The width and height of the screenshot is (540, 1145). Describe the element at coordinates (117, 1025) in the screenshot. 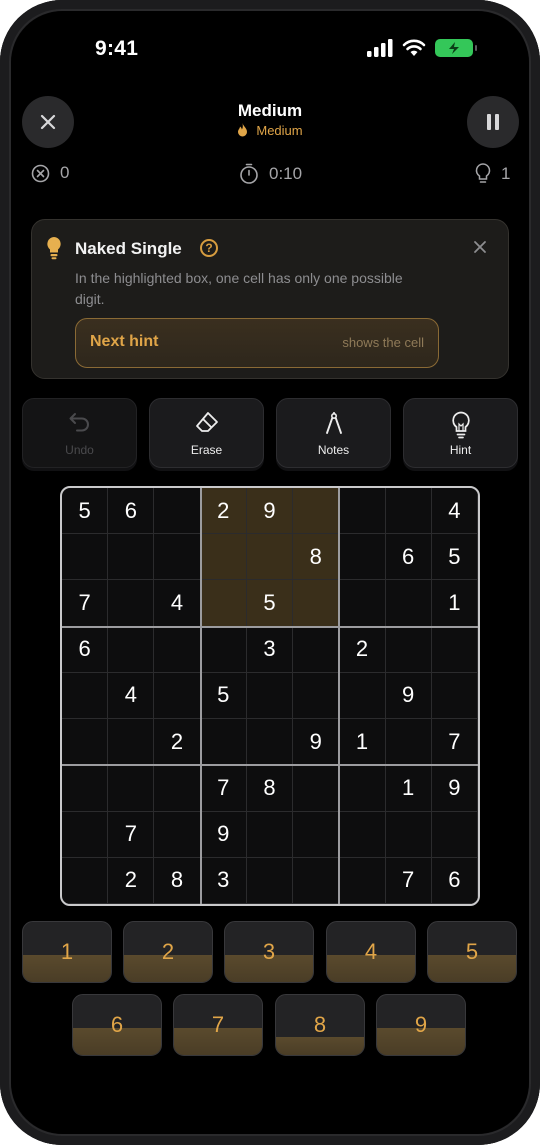

I see `digit-button-6: 6` at that location.